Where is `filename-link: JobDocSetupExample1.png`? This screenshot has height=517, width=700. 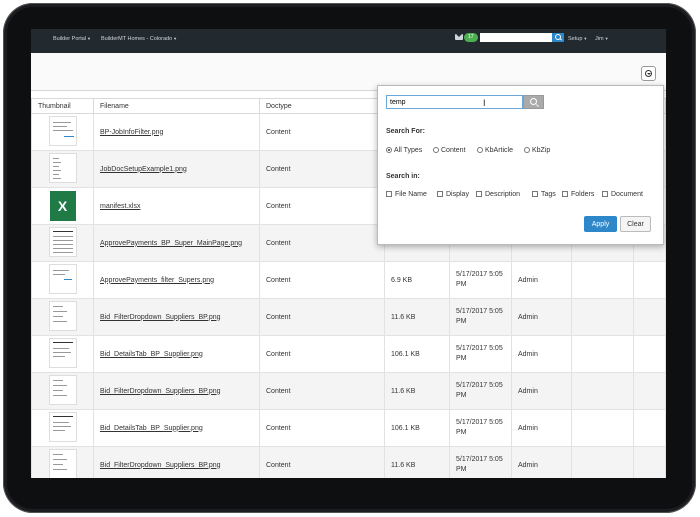
filename-link: JobDocSetupExample1.png is located at coordinates (143, 169).